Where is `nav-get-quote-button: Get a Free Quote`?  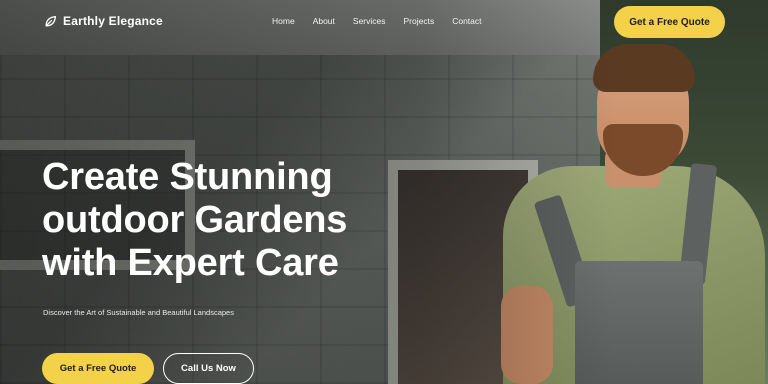
nav-get-quote-button: Get a Free Quote is located at coordinates (669, 22).